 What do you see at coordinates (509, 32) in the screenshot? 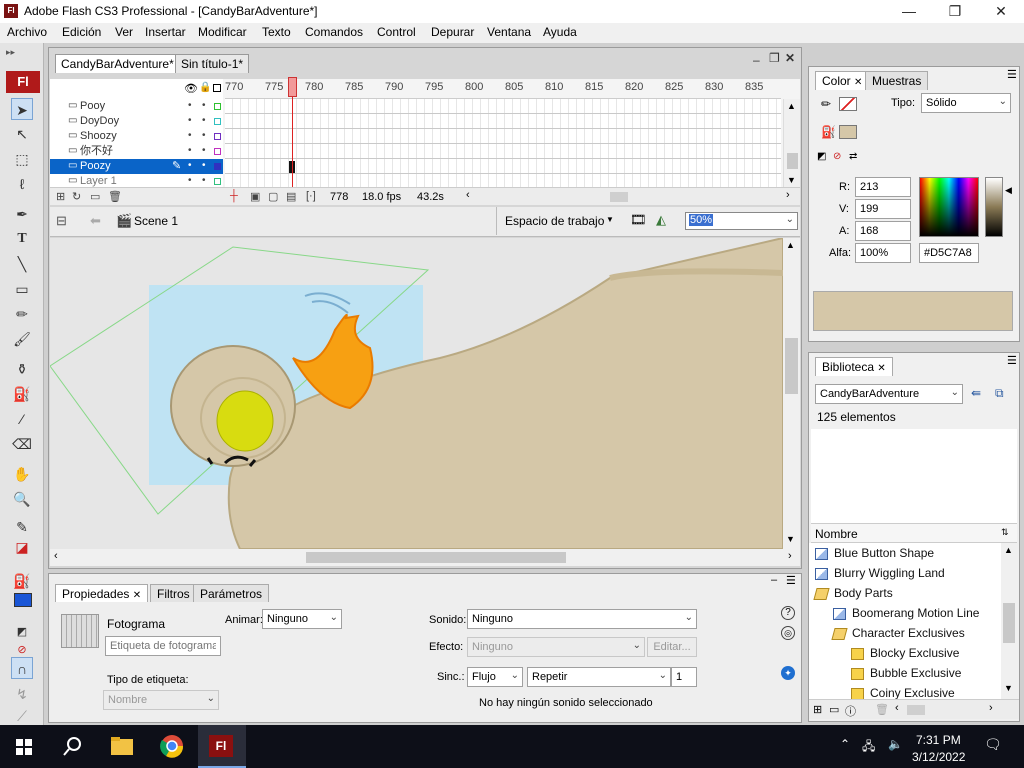
I see `menu-ventana: Ventana` at bounding box center [509, 32].